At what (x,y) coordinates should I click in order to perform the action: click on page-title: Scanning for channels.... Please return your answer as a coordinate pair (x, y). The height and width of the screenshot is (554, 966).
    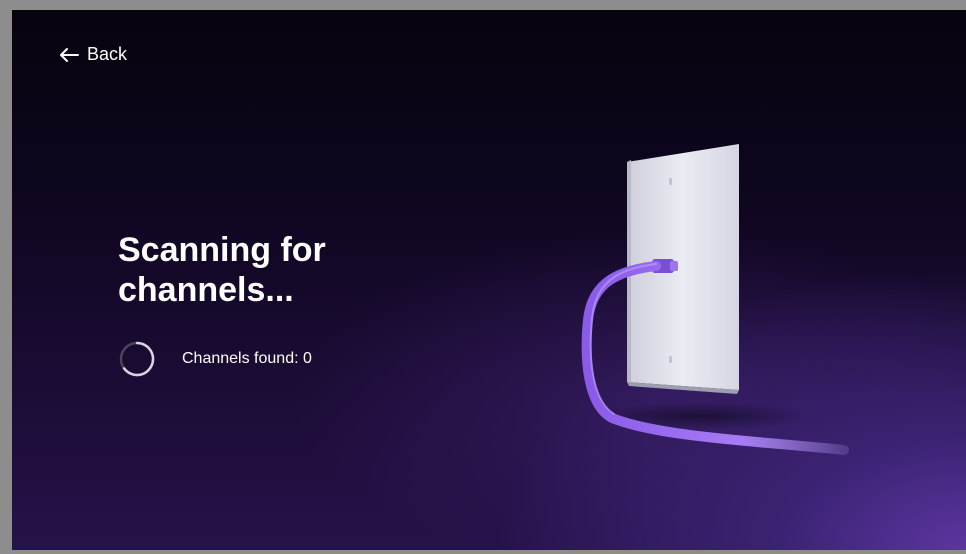
    Looking at the image, I should click on (222, 270).